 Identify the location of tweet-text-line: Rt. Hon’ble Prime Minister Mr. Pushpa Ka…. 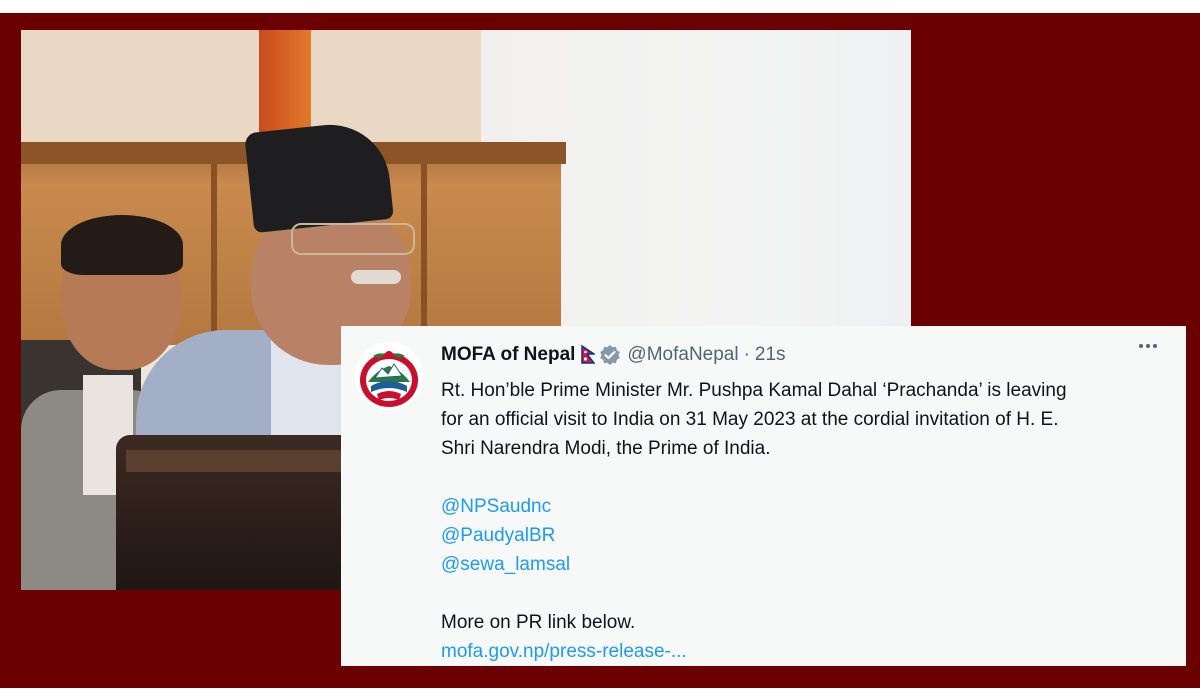
(754, 390).